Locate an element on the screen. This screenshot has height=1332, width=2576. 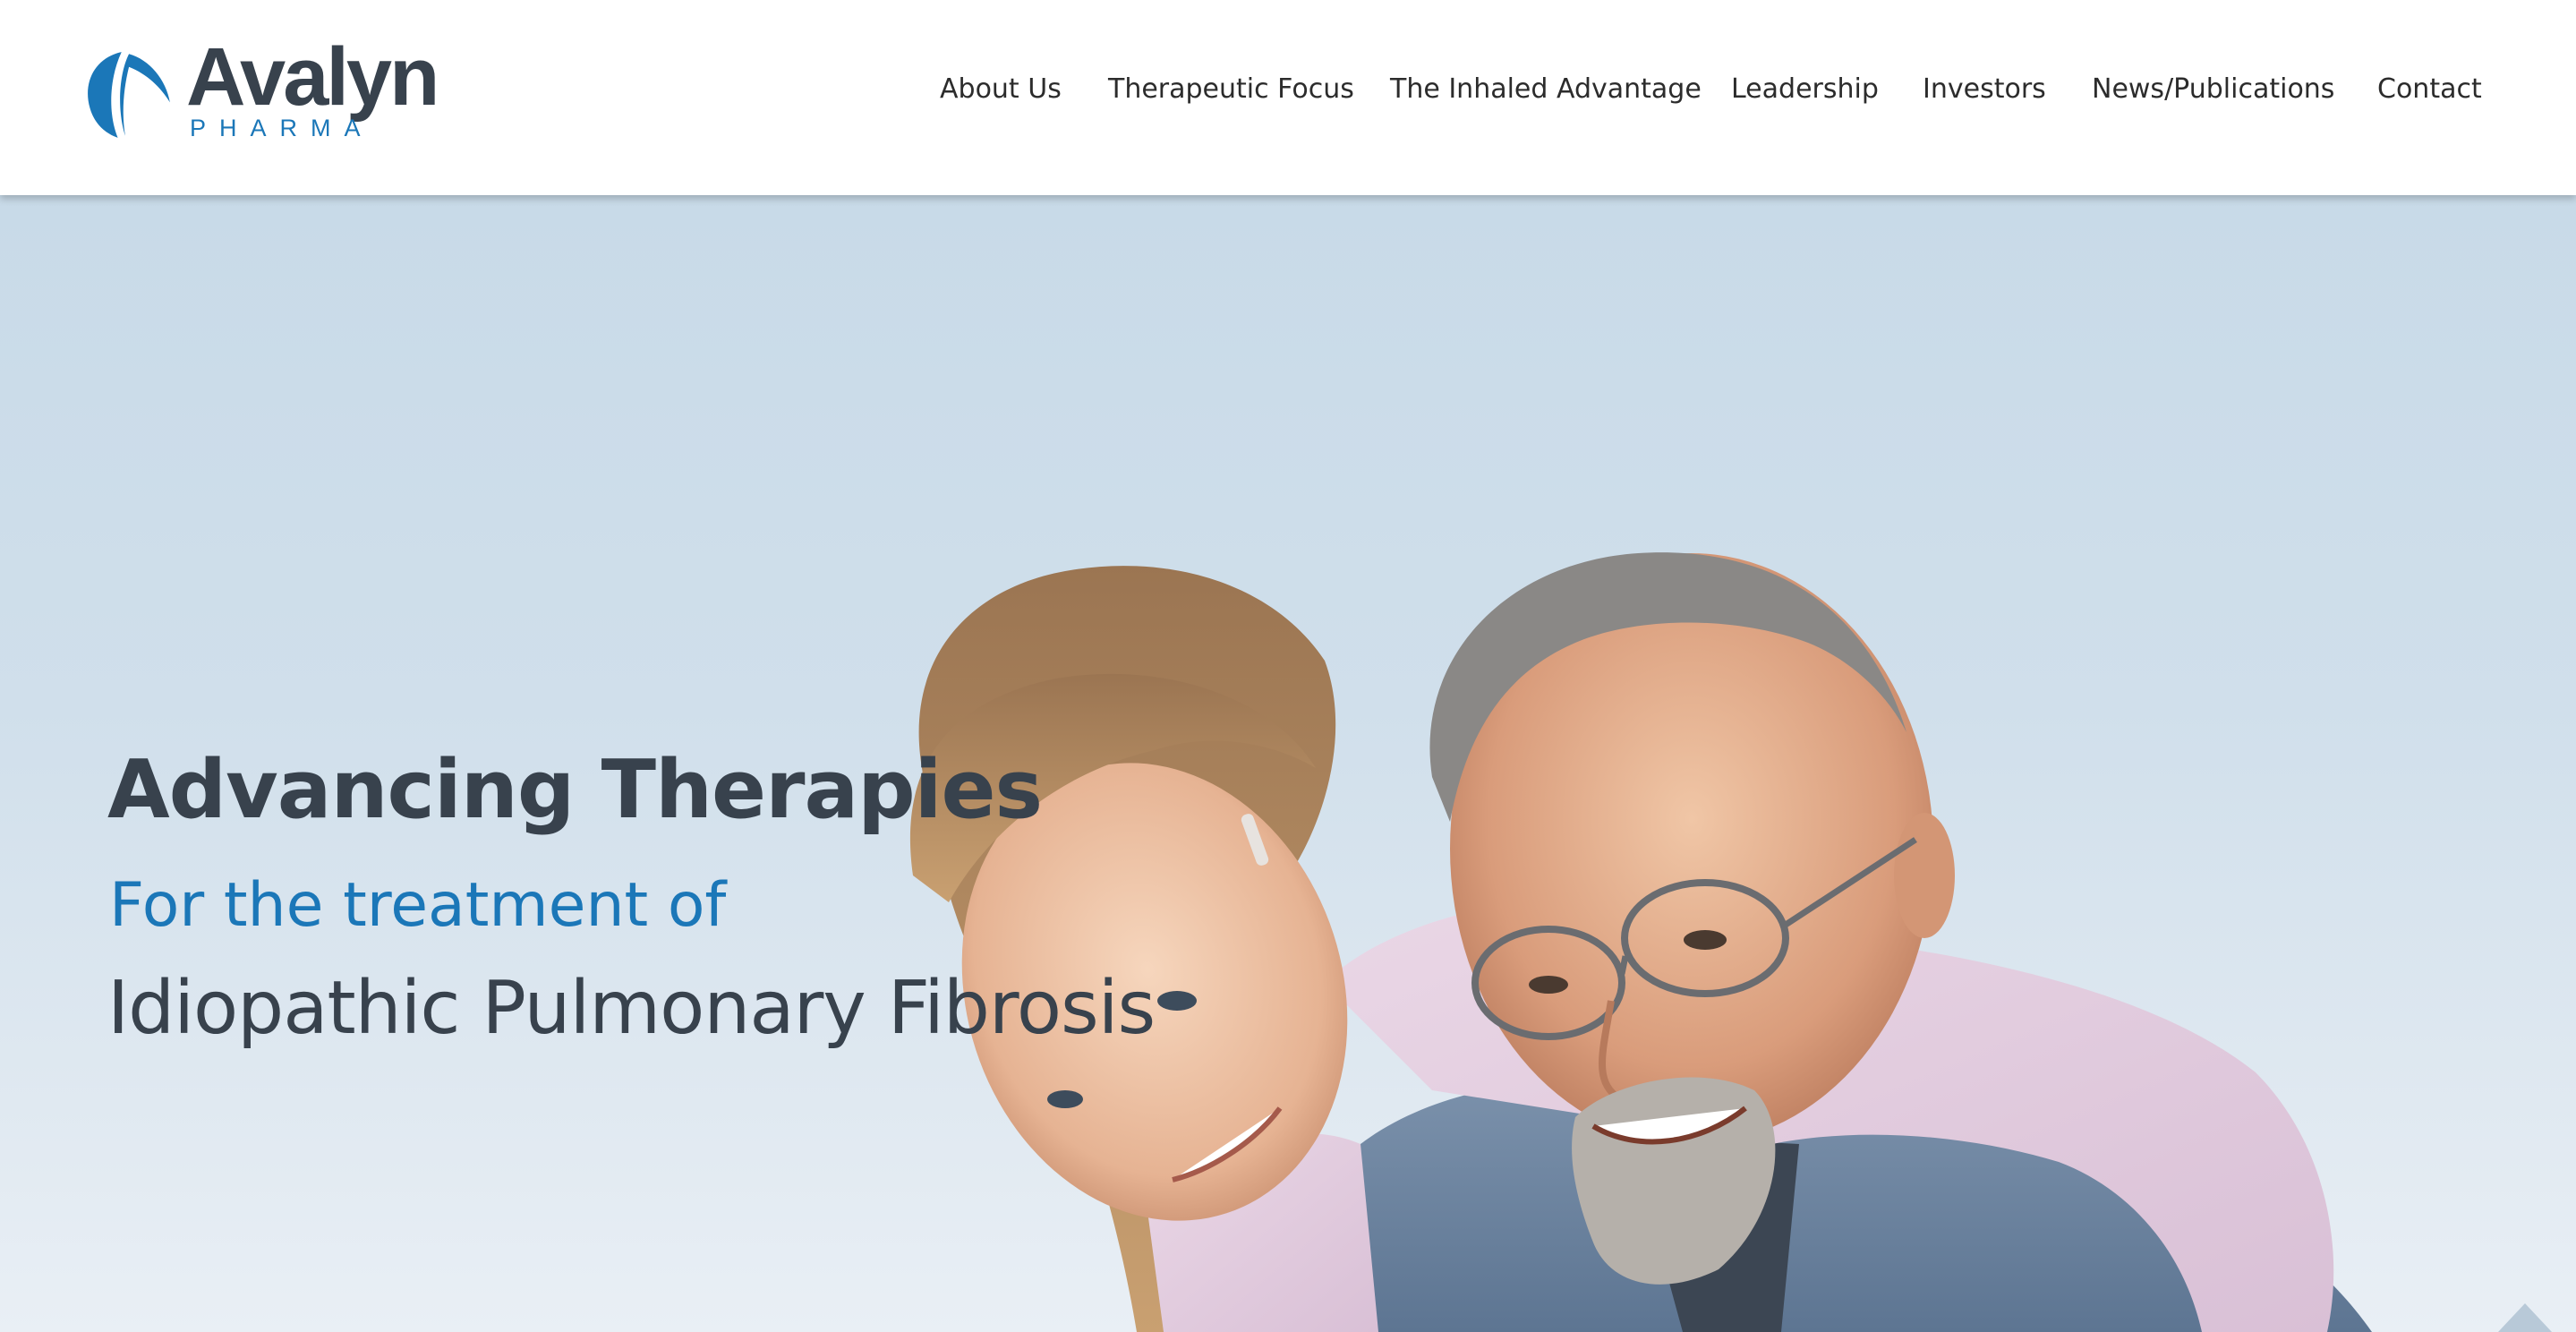
hero-subheadline: For the treatment of is located at coordinates (418, 905).